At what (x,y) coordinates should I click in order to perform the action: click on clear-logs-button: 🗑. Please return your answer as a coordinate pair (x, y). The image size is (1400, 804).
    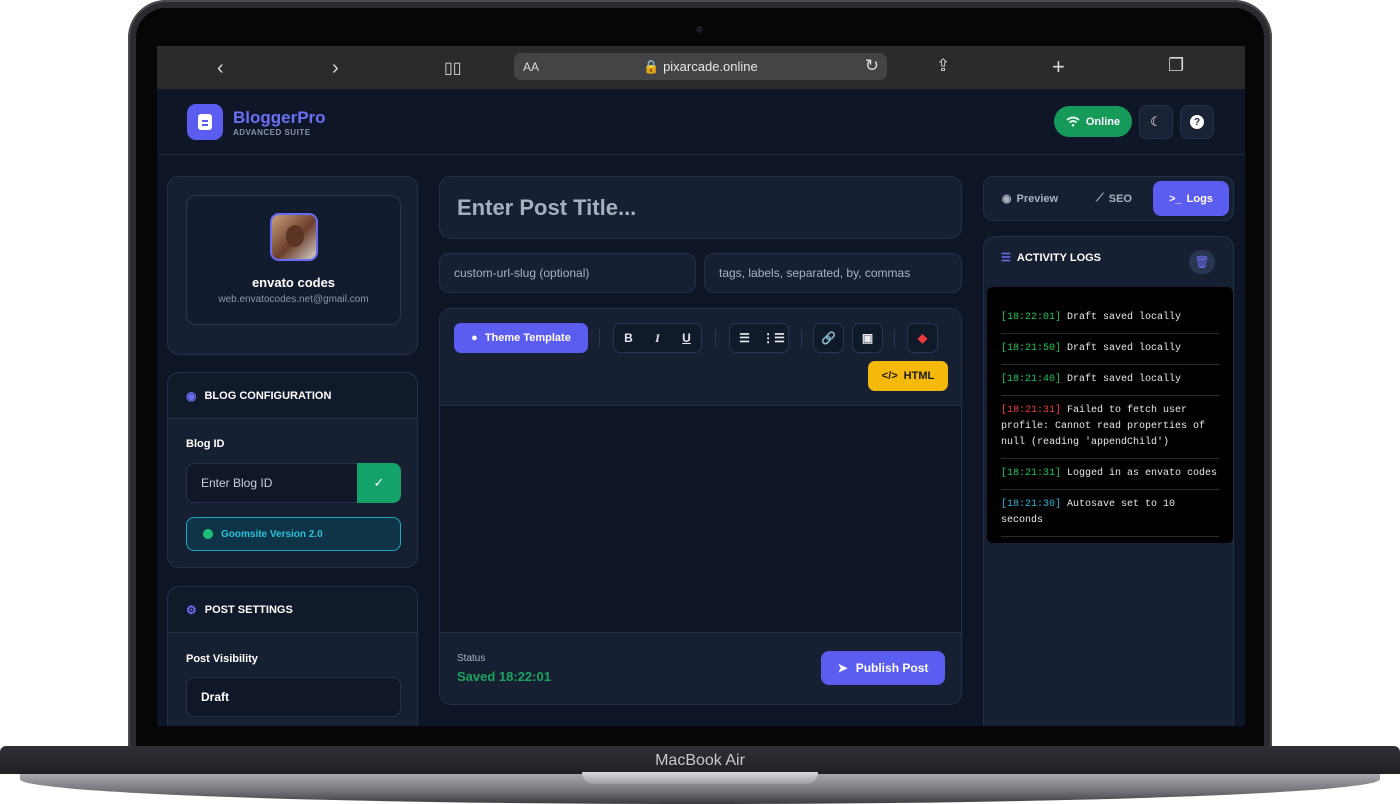
    Looking at the image, I should click on (1202, 262).